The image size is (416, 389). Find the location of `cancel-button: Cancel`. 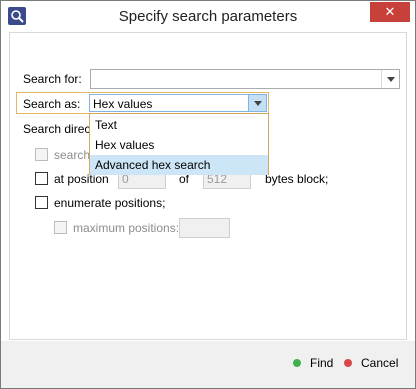

cancel-button: Cancel is located at coordinates (374, 363).